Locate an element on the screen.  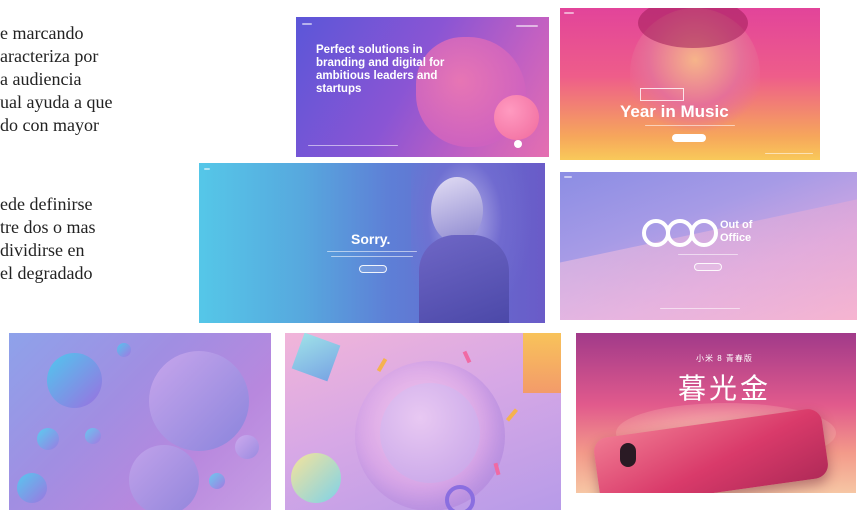
bubbles-artwork is located at coordinates (140, 421).